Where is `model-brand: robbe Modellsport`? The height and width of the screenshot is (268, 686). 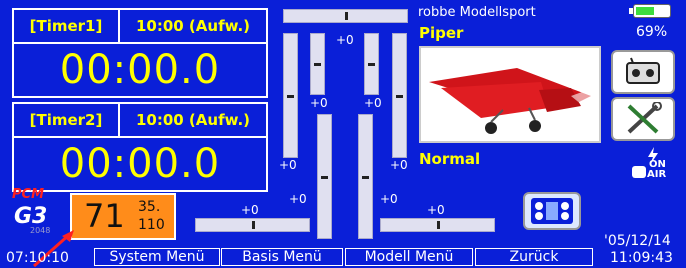
model-brand: robbe Modellsport is located at coordinates (477, 12).